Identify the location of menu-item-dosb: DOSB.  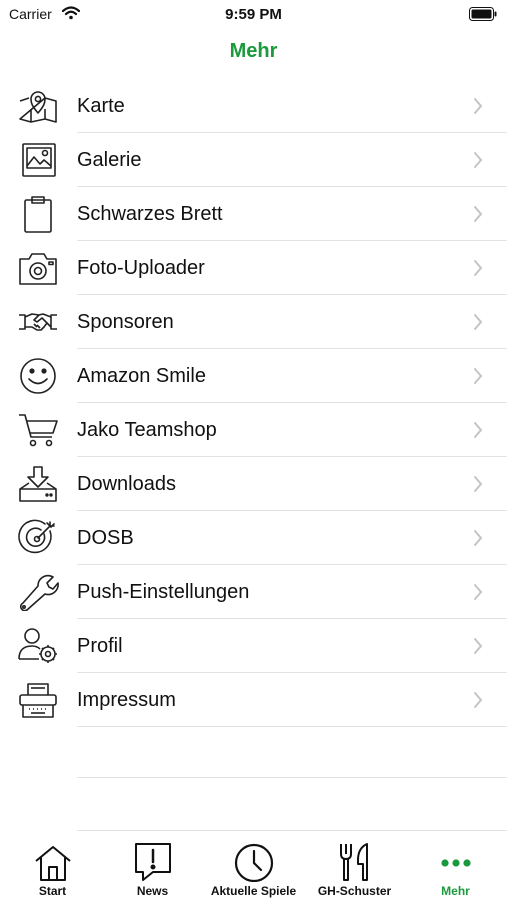
(253, 538).